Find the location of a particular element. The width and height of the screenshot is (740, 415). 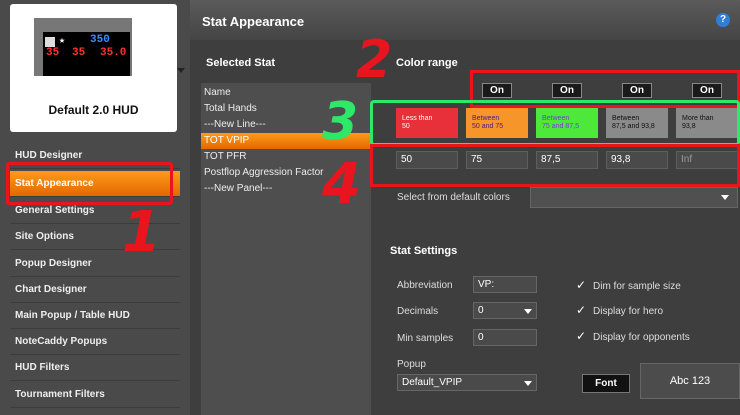

list-item: ---New Panel--- is located at coordinates (286, 189).